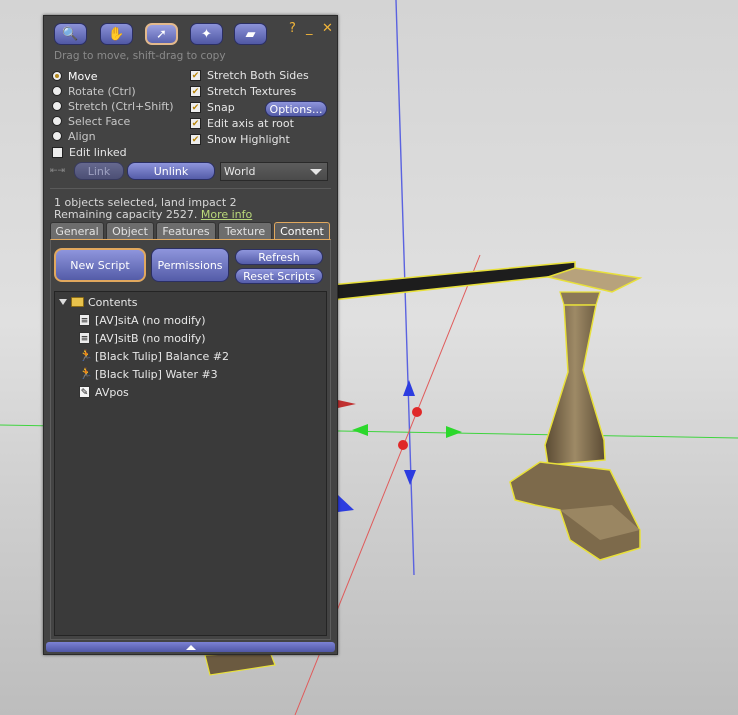 The image size is (738, 715). Describe the element at coordinates (150, 320) in the screenshot. I see `item-label: [AV]sitA (no modify)` at that location.